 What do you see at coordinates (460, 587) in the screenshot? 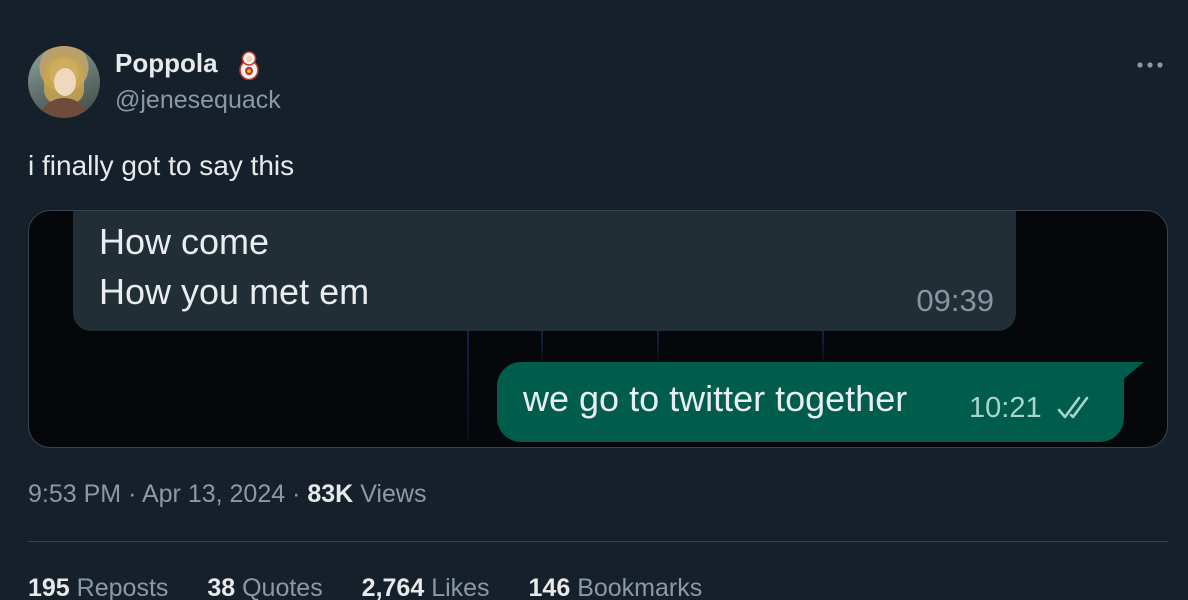
I see `likes-label: Likes` at bounding box center [460, 587].